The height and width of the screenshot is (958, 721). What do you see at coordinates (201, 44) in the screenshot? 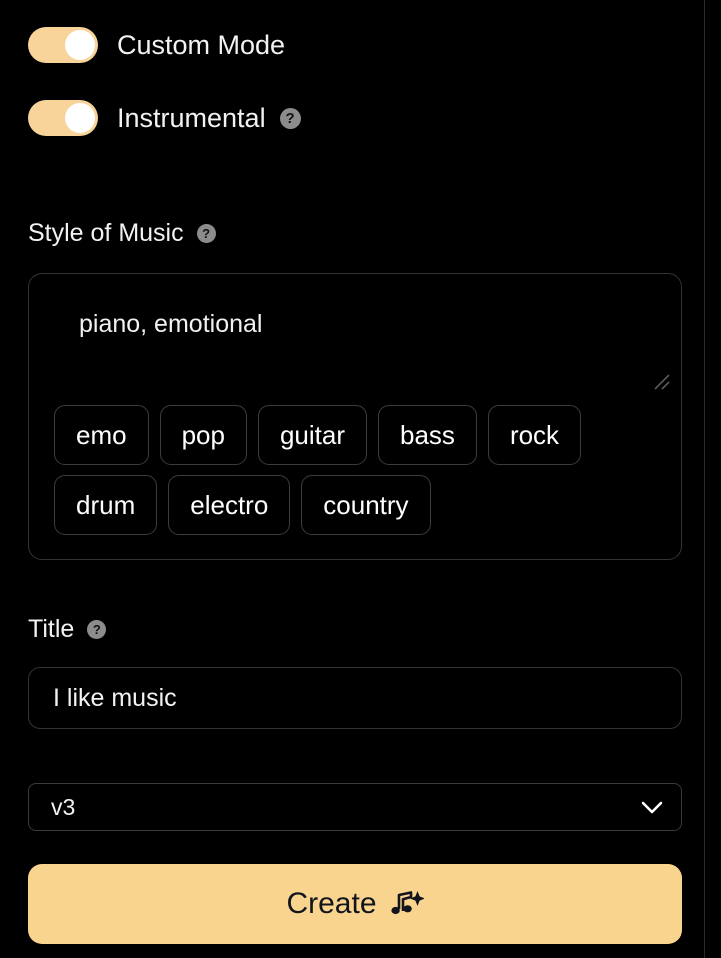
I see `custom-mode-label: Custom Mode` at bounding box center [201, 44].